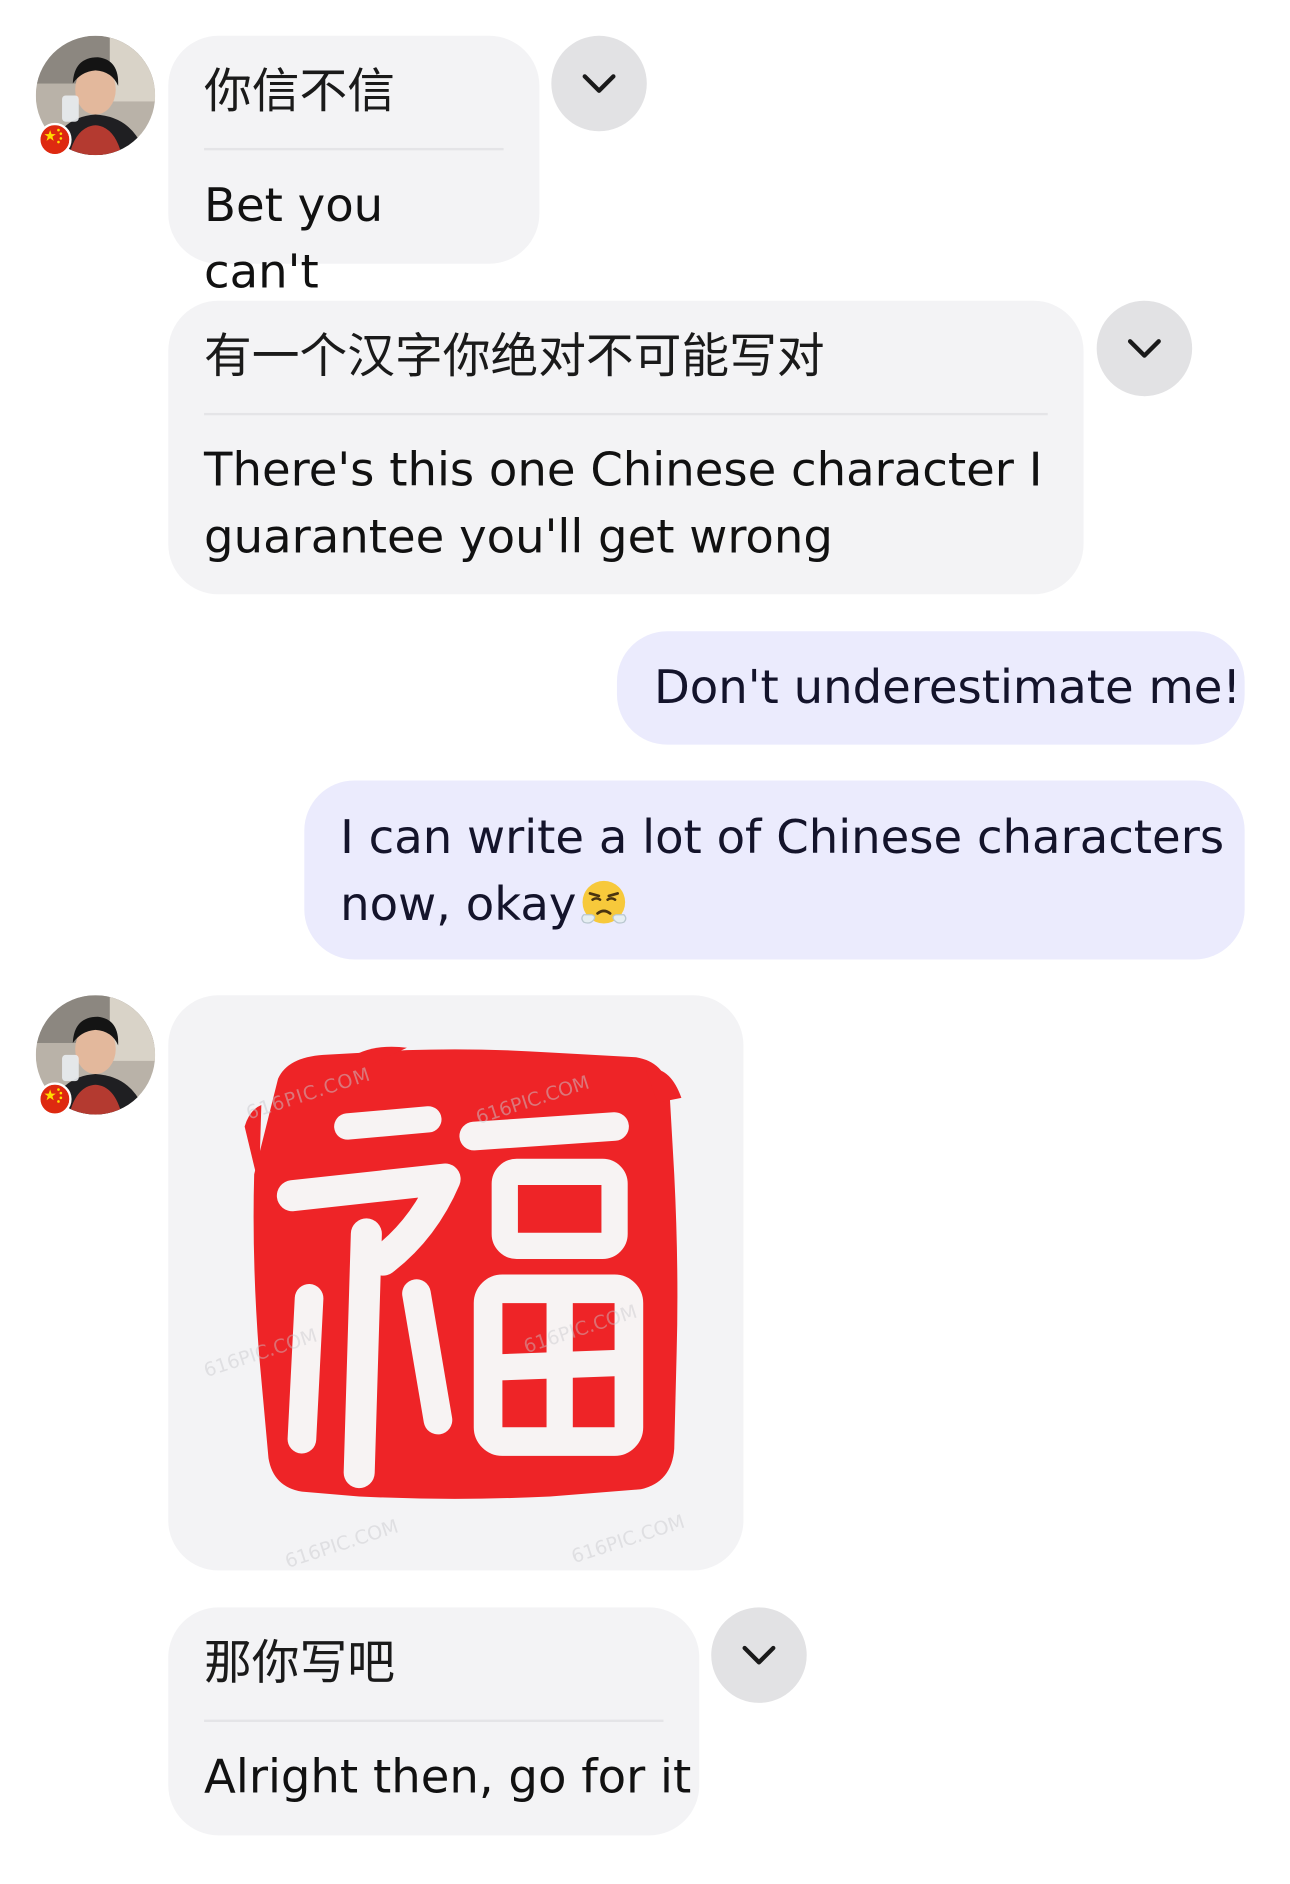 Image resolution: width=1290 pixels, height=1884 pixels. I want to click on original-text: 有一个汉字你绝对不可能写对, so click(514, 357).